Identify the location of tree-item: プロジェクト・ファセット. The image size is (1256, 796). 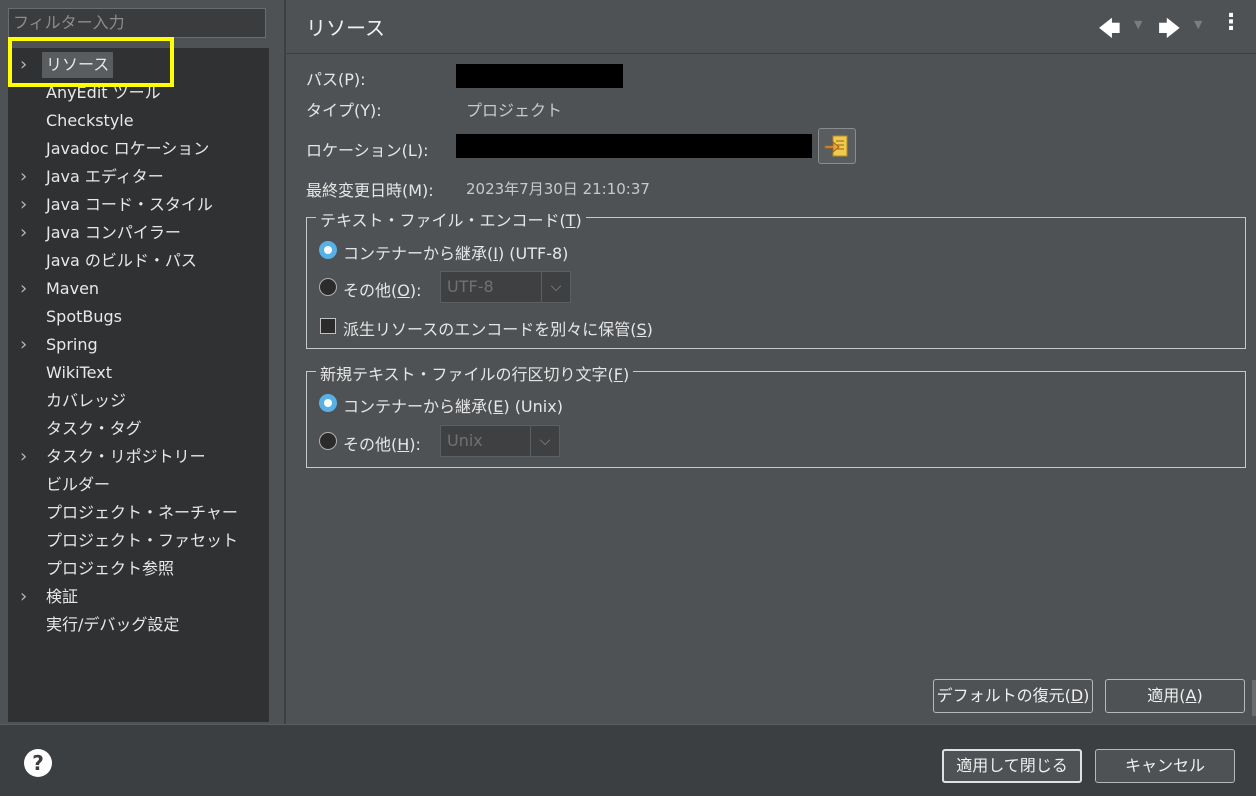
(138, 541).